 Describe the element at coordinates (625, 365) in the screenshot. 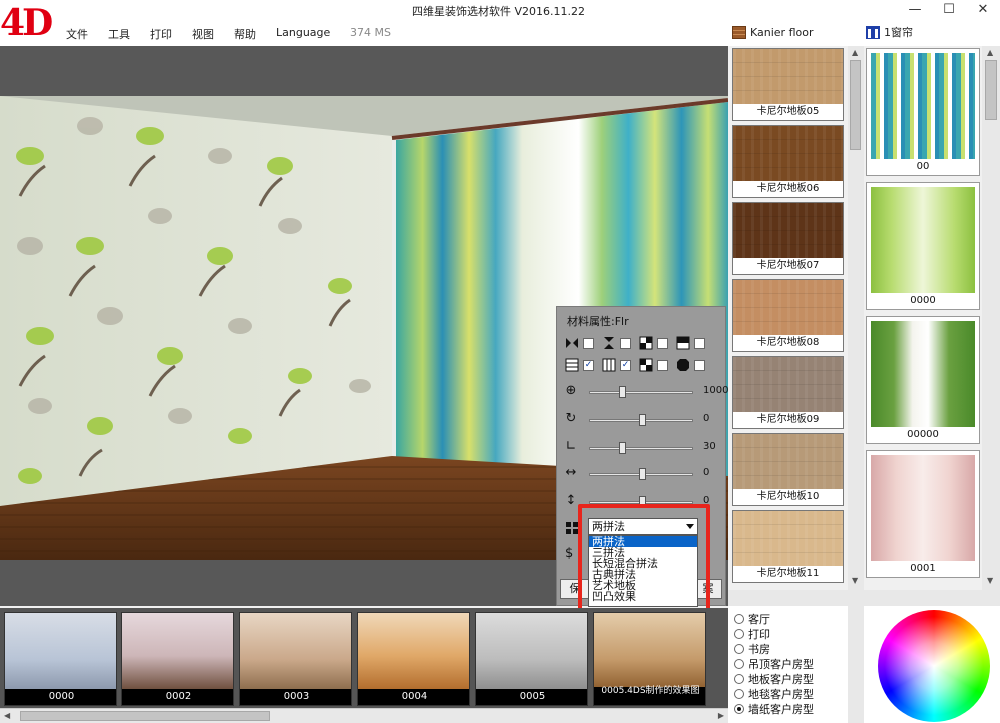

I see `vertical-lines-checkbox: ✓` at that location.